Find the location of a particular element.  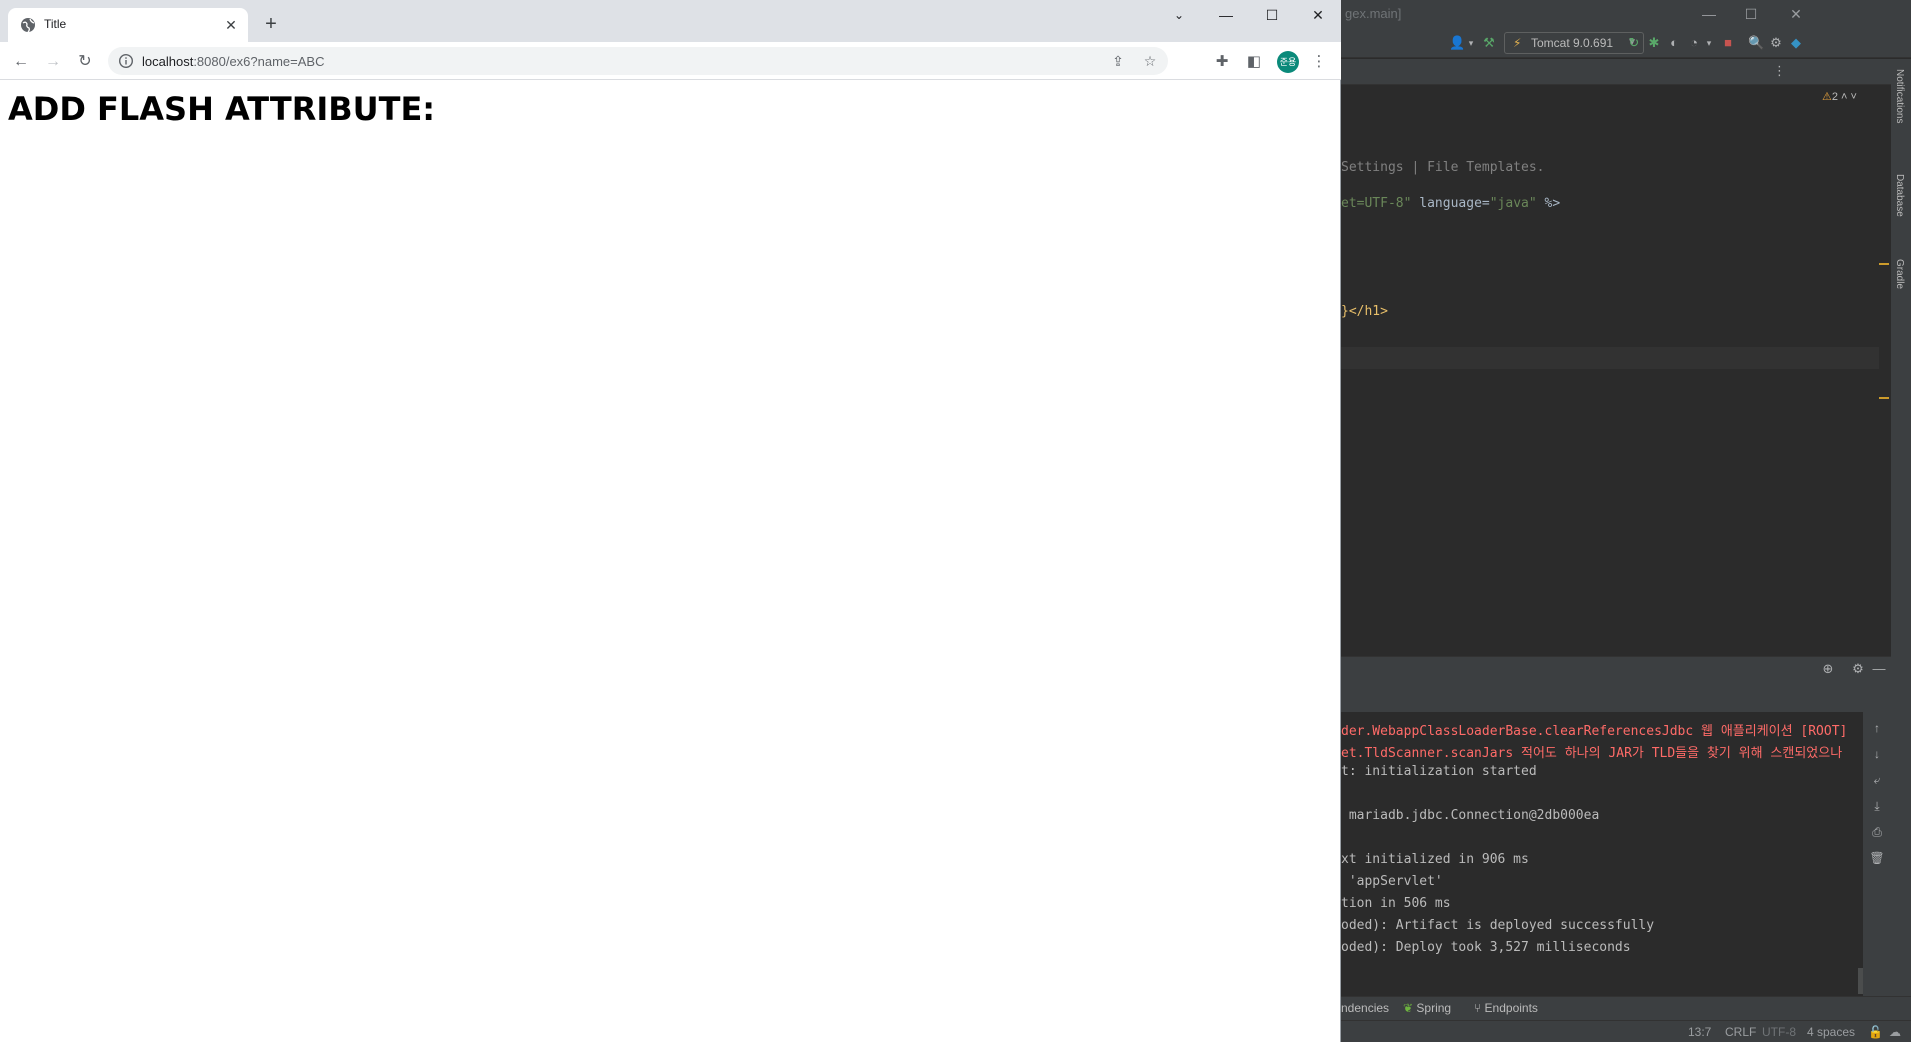

console-line: mariadb.jdbc.Connection@2db000ea is located at coordinates (1470, 815).